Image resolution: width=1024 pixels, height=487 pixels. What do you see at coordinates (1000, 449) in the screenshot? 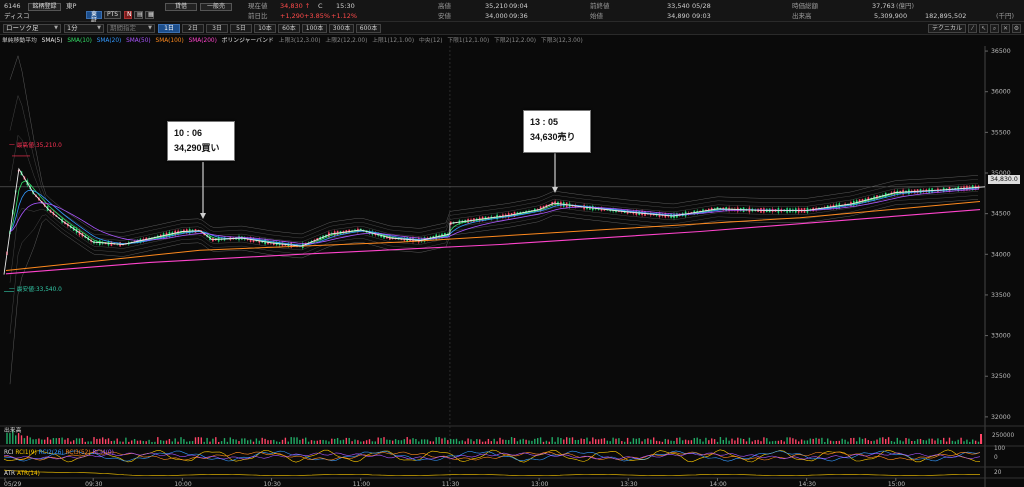
I see `rci-axis-100: 100` at bounding box center [1000, 449].